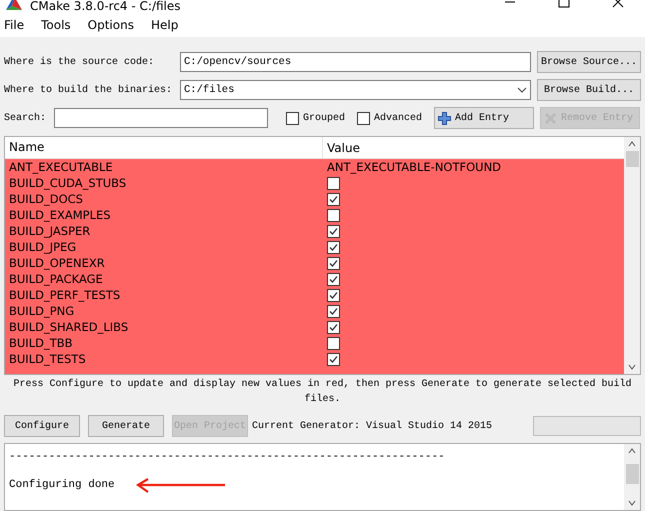  Describe the element at coordinates (42, 426) in the screenshot. I see `action-button: Configure` at that location.